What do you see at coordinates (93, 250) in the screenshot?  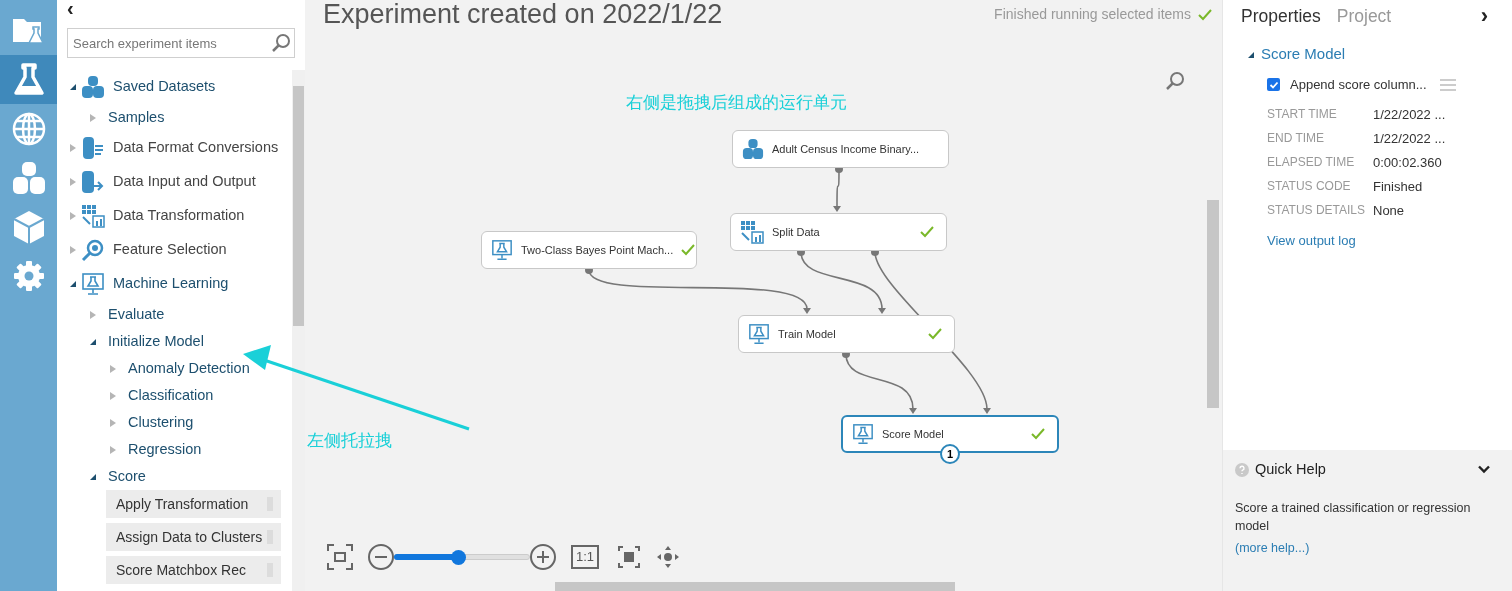 I see `magnifier-icon` at bounding box center [93, 250].